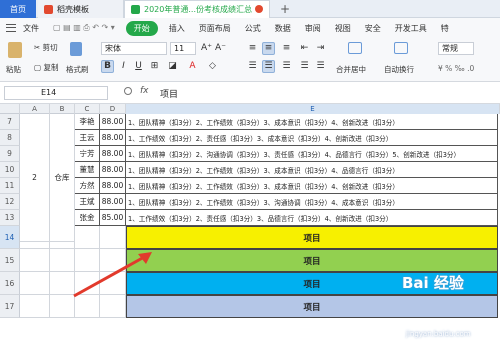 The image size is (500, 346). Describe the element at coordinates (253, 28) in the screenshot. I see `menu-formula: 公式` at that location.